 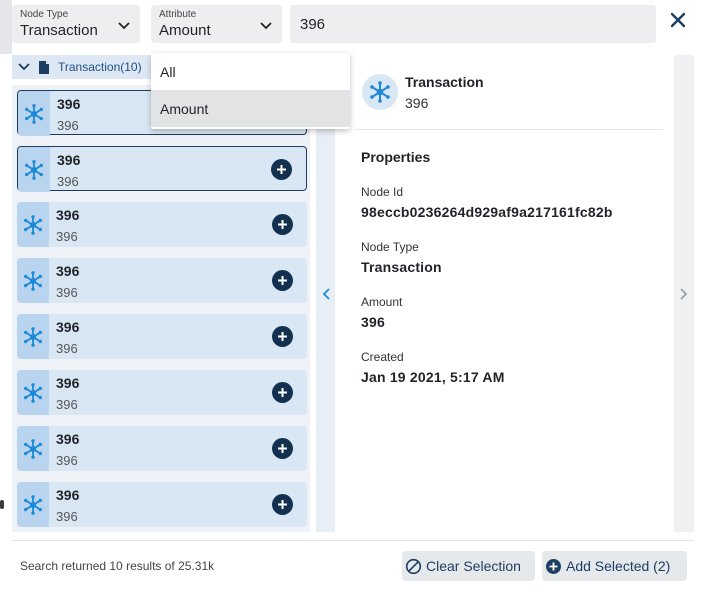 I want to click on attribute-select: Attribute Amount, so click(x=216, y=24).